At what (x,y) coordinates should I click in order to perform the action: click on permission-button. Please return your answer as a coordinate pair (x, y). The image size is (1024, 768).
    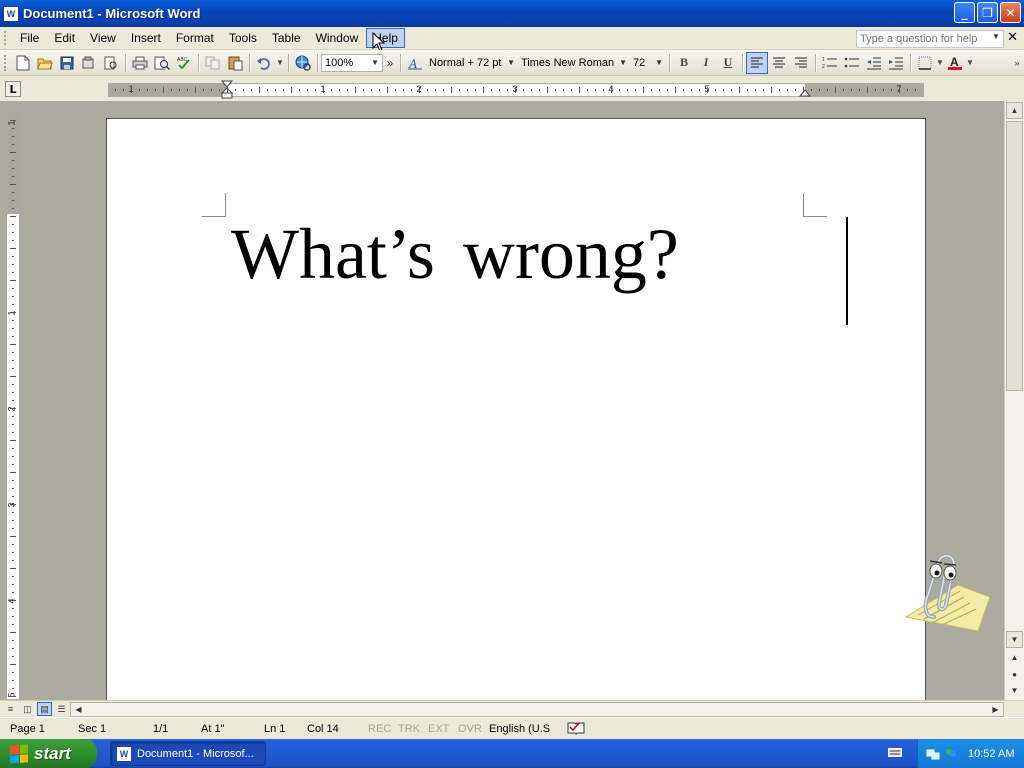
    Looking at the image, I should click on (89, 63).